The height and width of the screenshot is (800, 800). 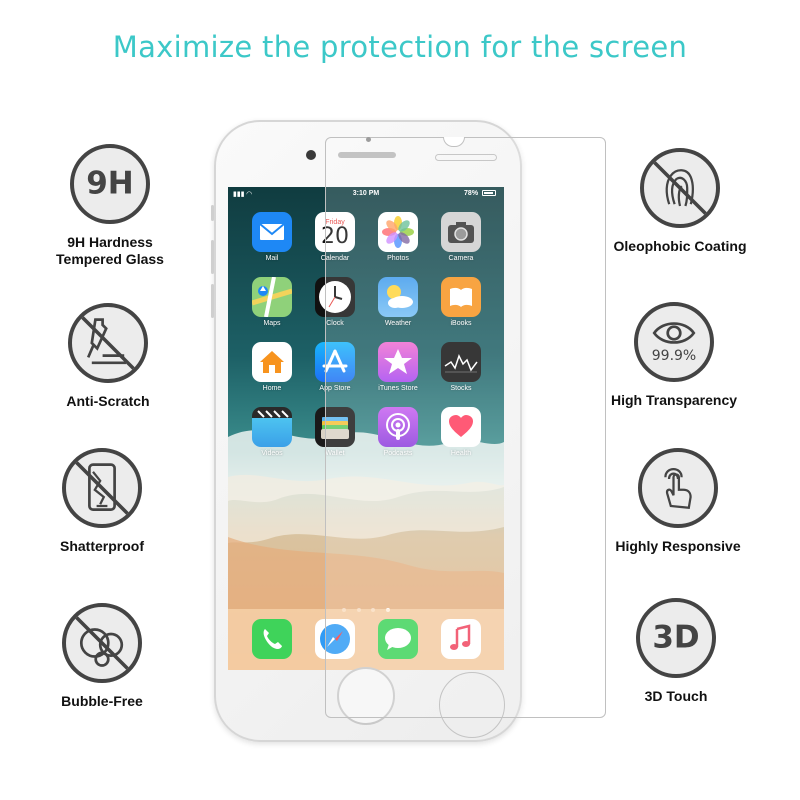 What do you see at coordinates (110, 242) in the screenshot?
I see `feature-label: 9H Hardness` at bounding box center [110, 242].